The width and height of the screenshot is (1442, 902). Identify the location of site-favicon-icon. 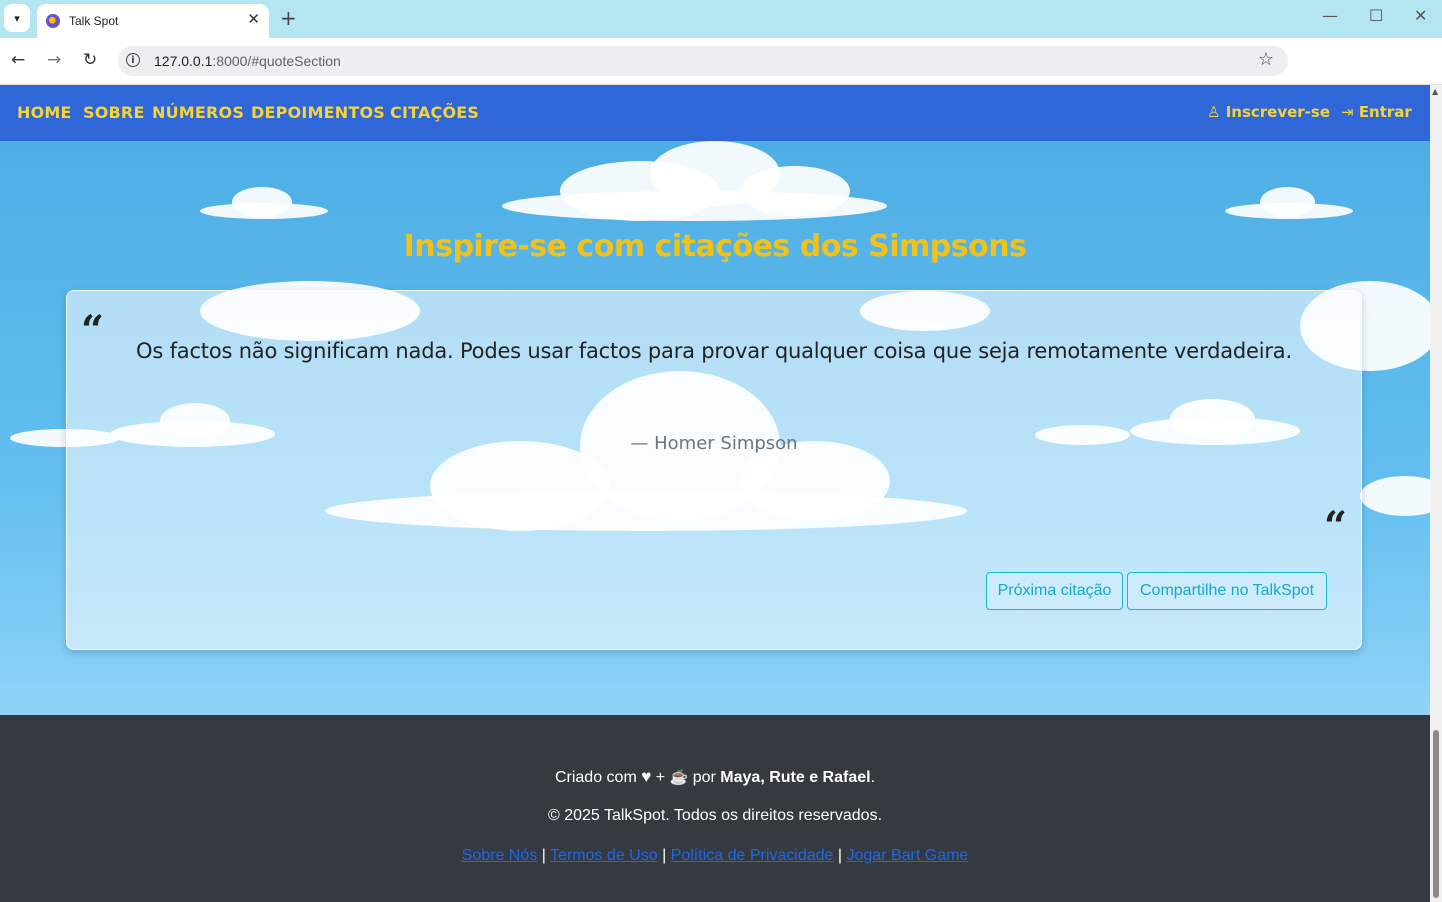
(53, 21).